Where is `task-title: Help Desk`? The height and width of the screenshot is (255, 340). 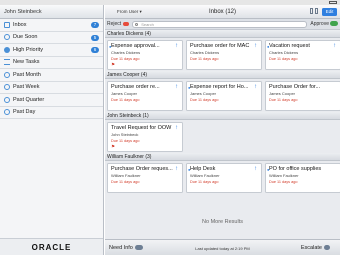
task-title: Help Desk is located at coordinates (203, 169).